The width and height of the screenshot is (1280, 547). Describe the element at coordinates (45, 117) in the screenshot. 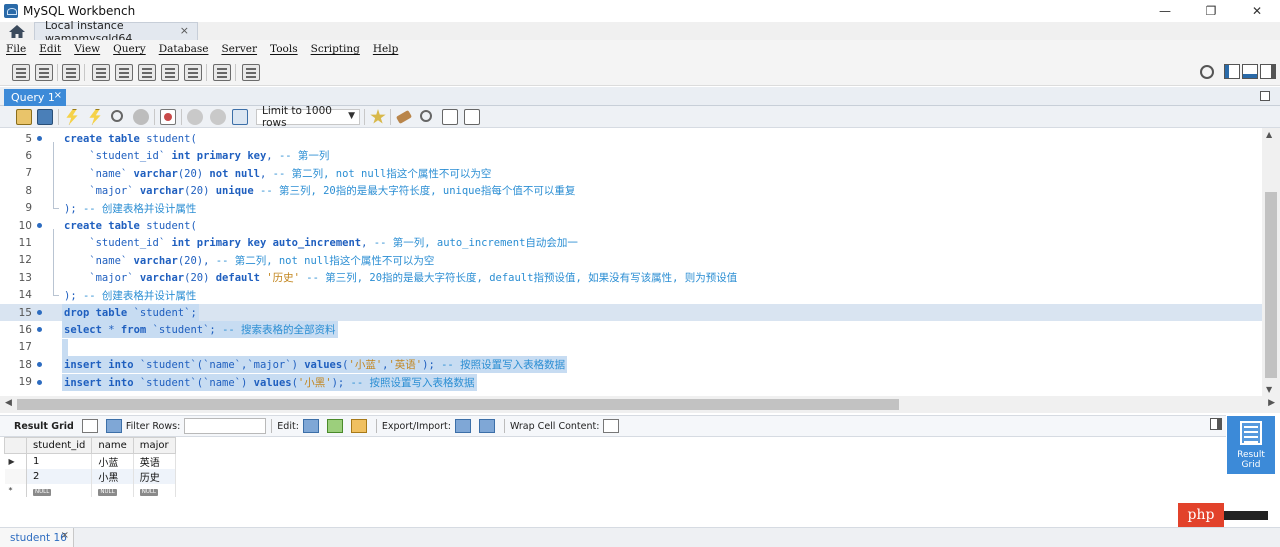

I see `save-script-icon` at that location.